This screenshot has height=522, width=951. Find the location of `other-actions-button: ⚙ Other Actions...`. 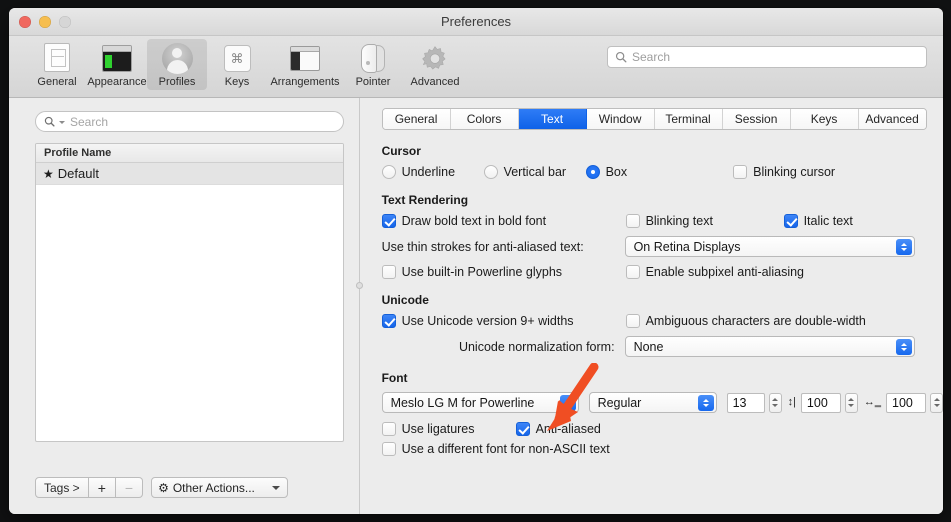

other-actions-button: ⚙ Other Actions... is located at coordinates (220, 487).